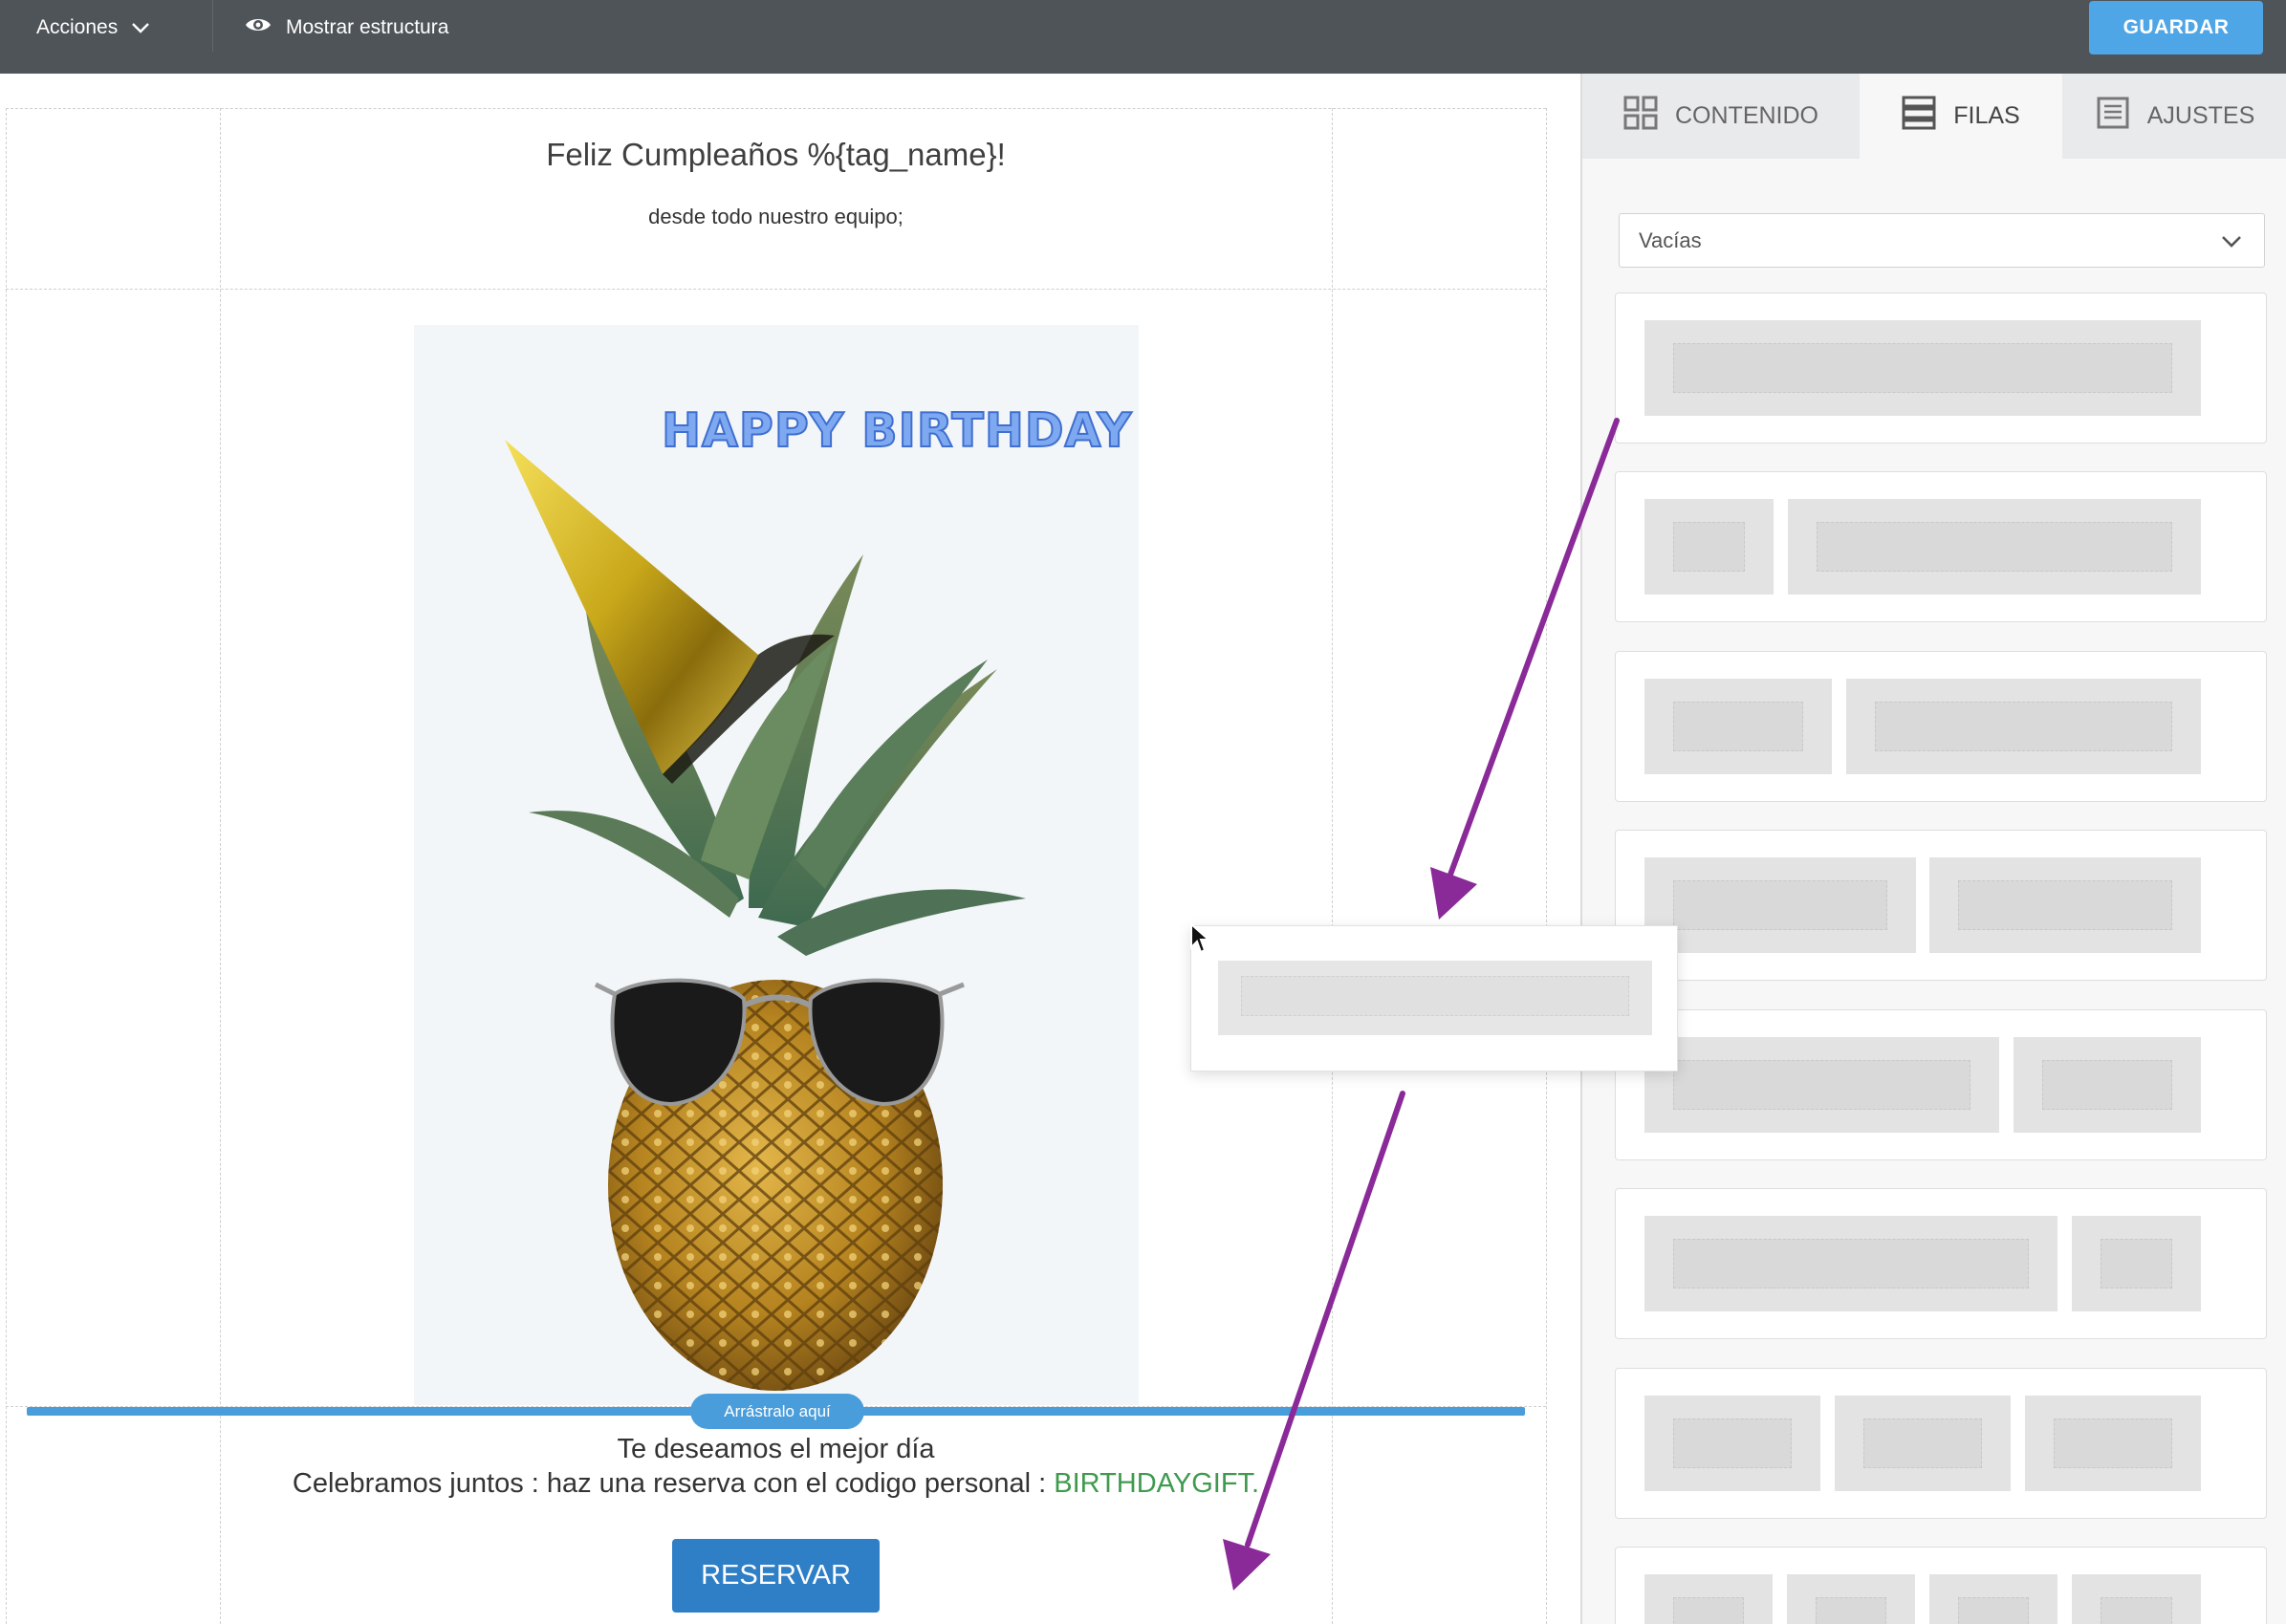 Image resolution: width=2286 pixels, height=1624 pixels. What do you see at coordinates (77, 27) in the screenshot?
I see `actions-label: Acciones` at bounding box center [77, 27].